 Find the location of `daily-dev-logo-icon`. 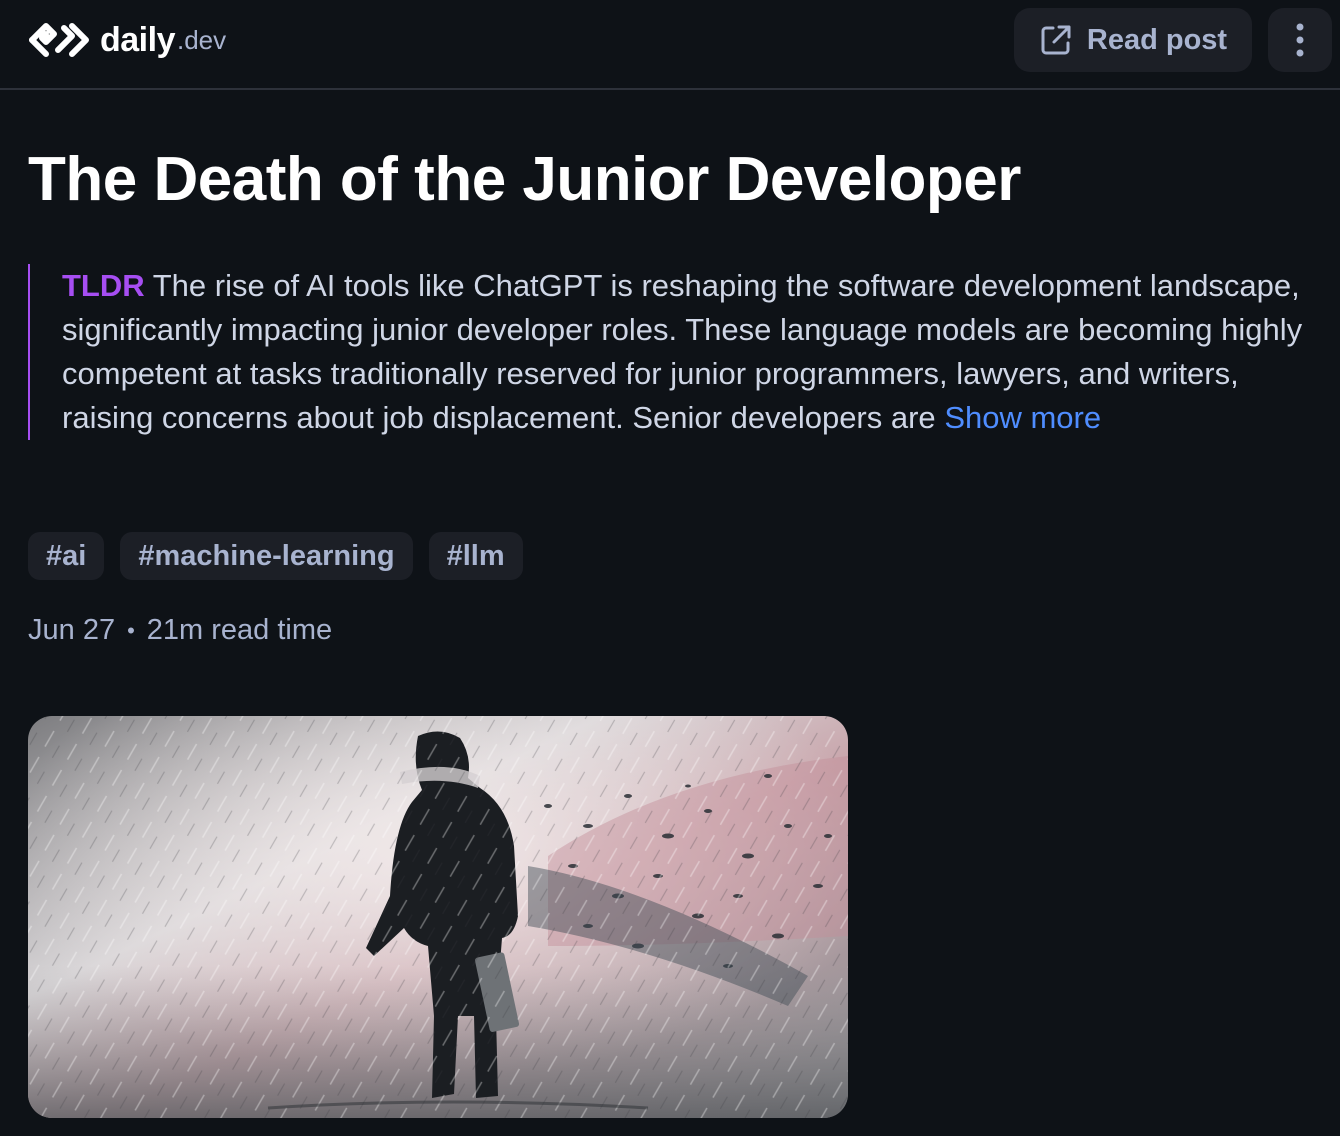

daily-dev-logo-icon is located at coordinates (59, 40).